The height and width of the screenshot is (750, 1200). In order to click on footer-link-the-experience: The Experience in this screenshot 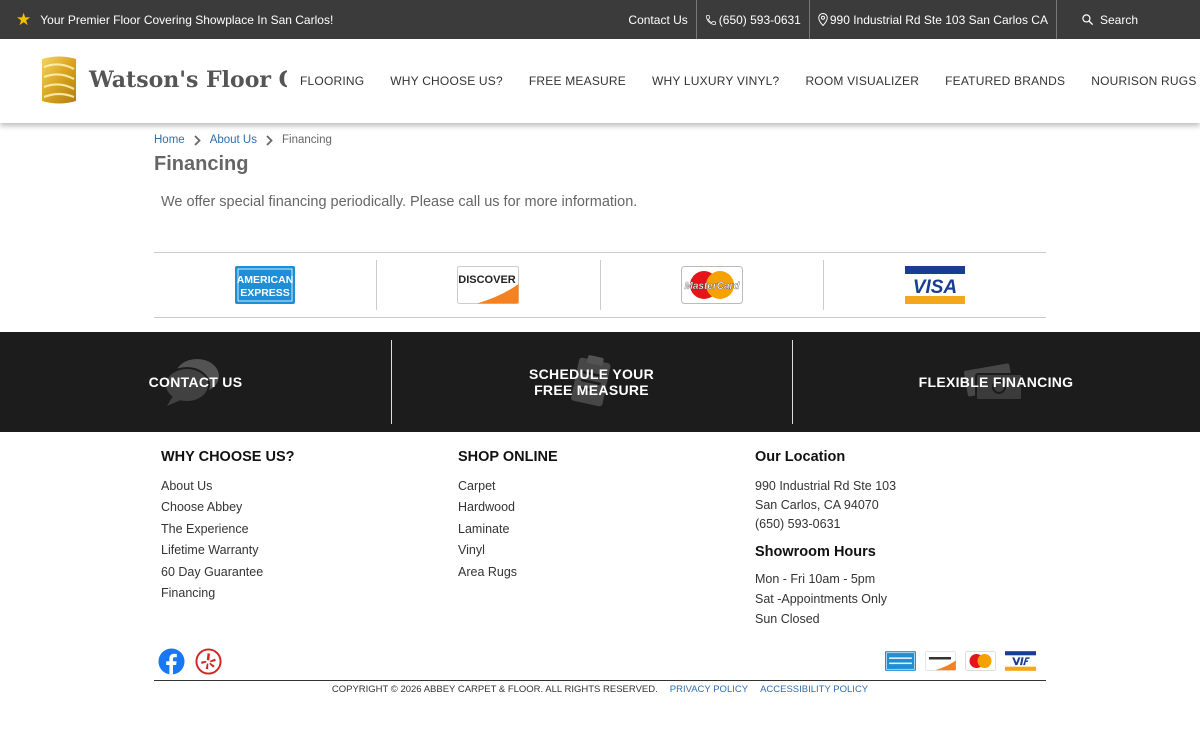, I will do `click(227, 530)`.